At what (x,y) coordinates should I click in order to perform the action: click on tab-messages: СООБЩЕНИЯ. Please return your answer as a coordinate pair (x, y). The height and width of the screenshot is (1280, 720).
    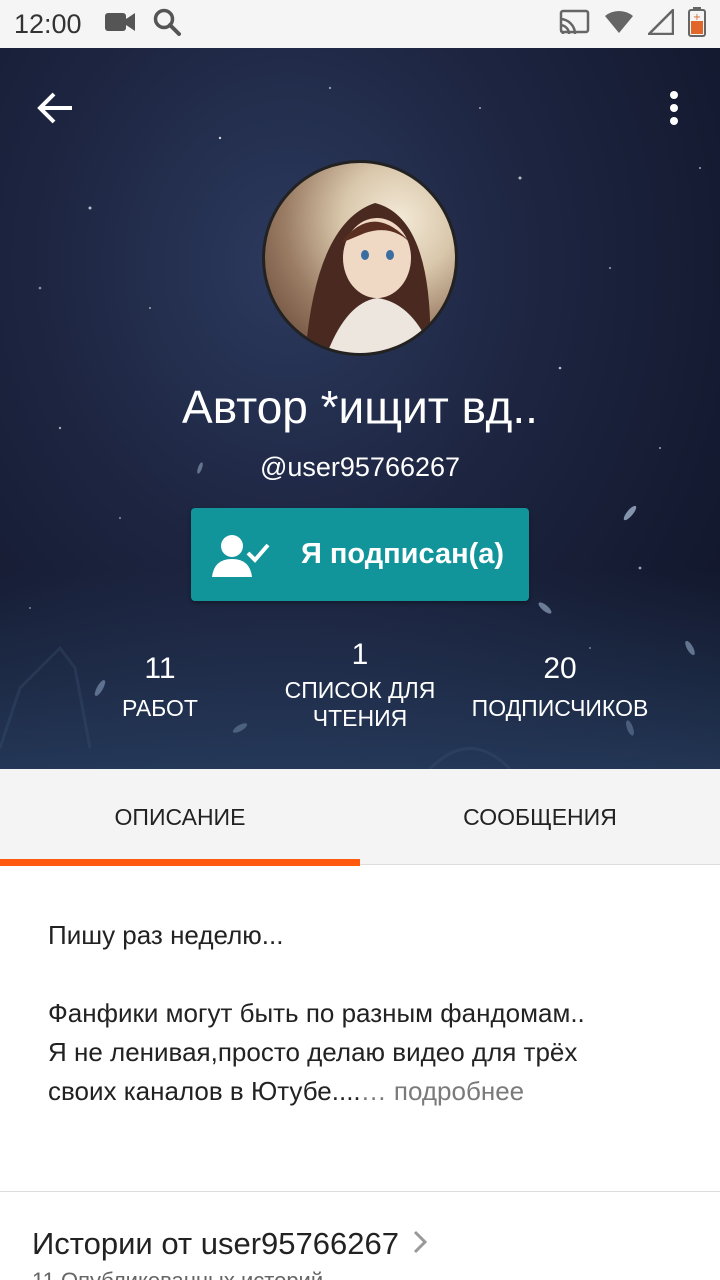
    Looking at the image, I should click on (540, 817).